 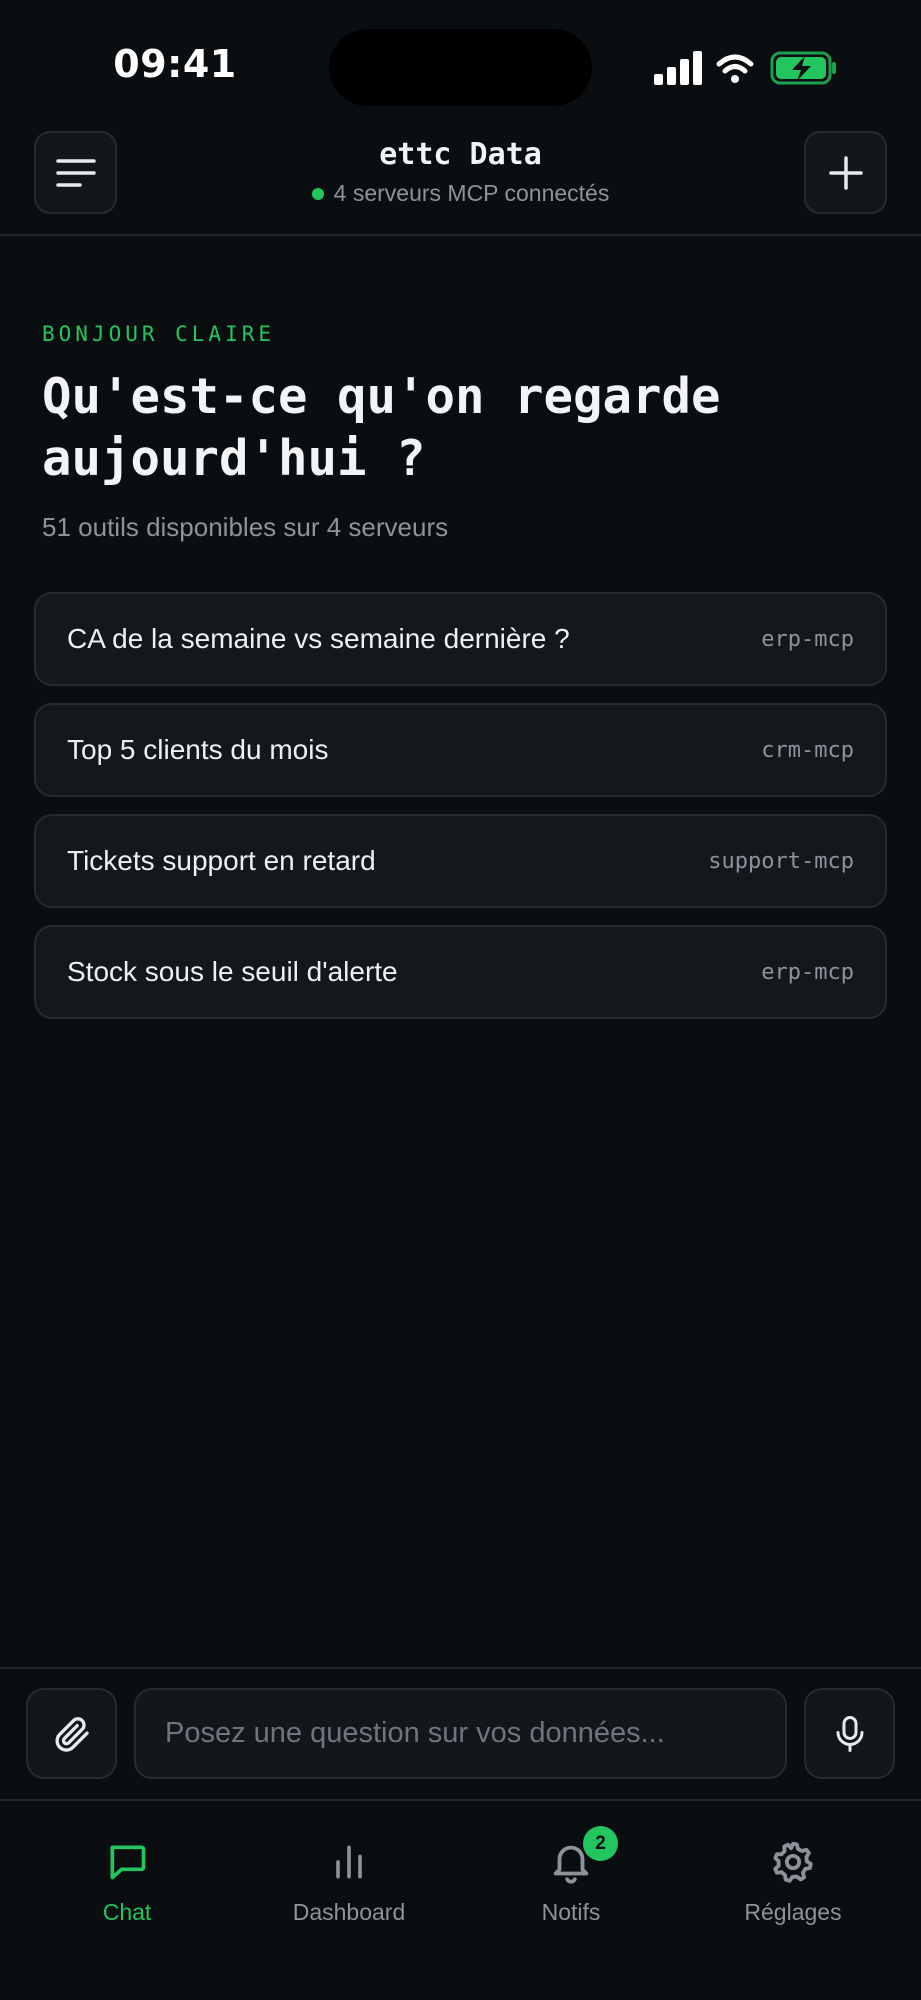 I want to click on tab-label: Notifs, so click(x=571, y=1912).